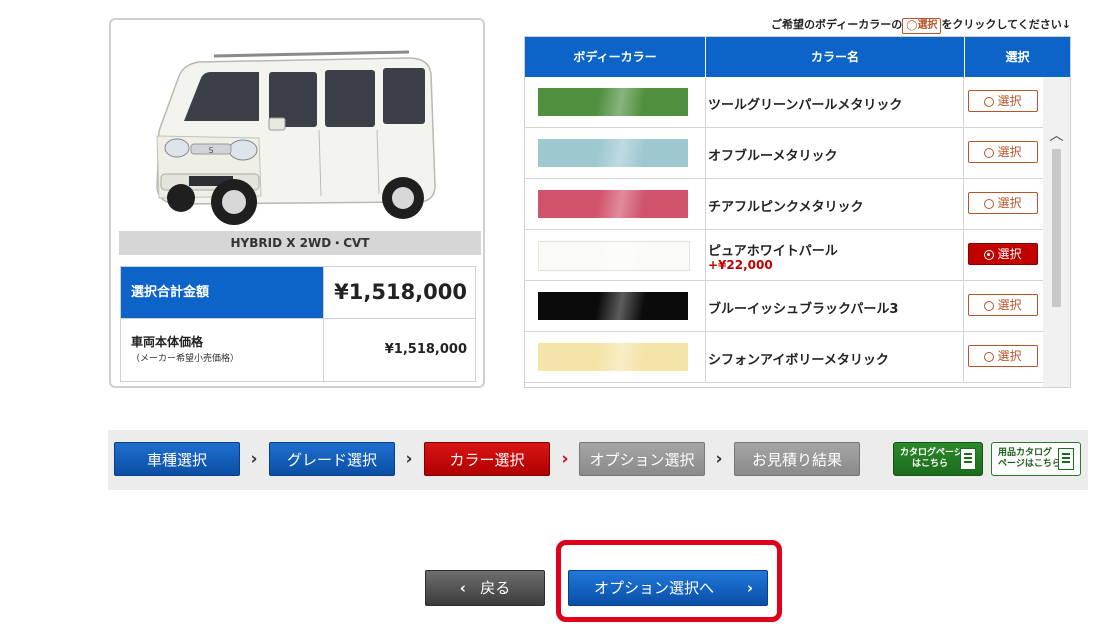 This screenshot has height=627, width=1116. I want to click on color-row: ブルーイッシュブラックパール3 選択, so click(784, 306).